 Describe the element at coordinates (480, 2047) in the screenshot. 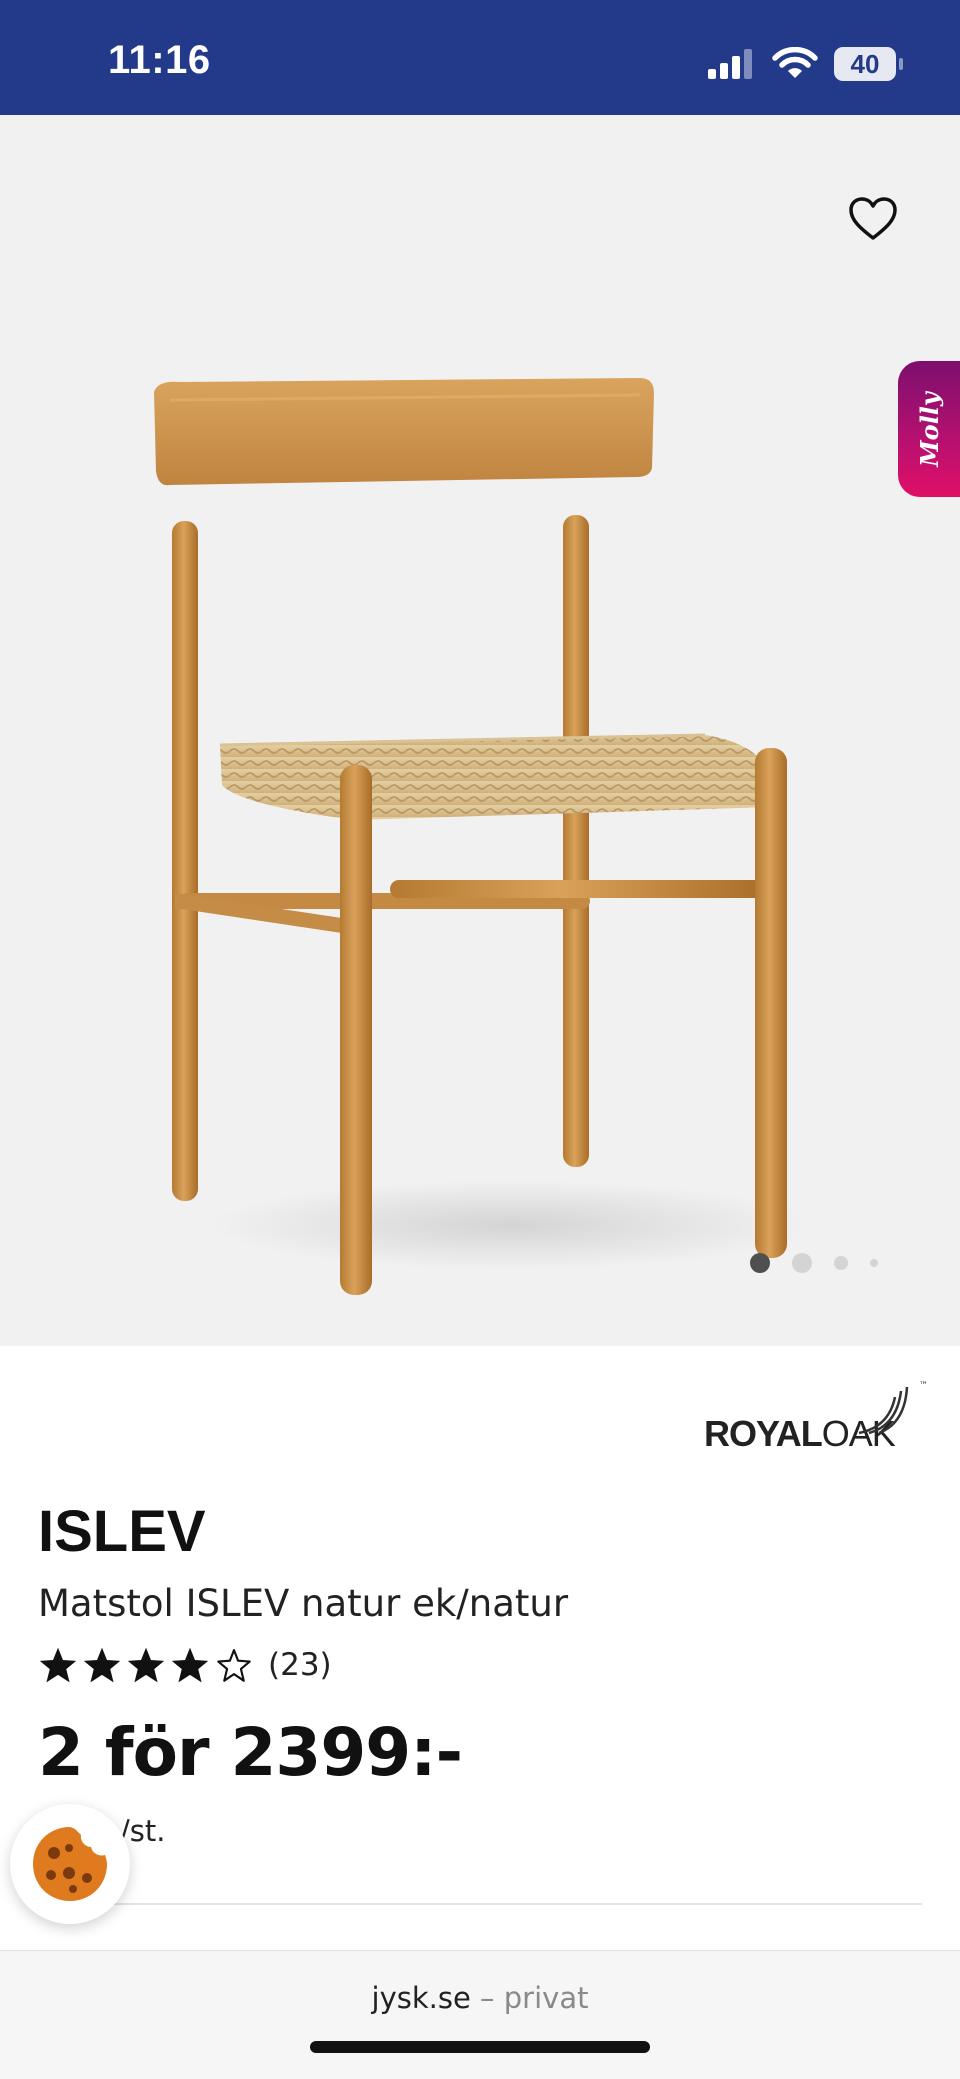

I see `home-indicator` at that location.